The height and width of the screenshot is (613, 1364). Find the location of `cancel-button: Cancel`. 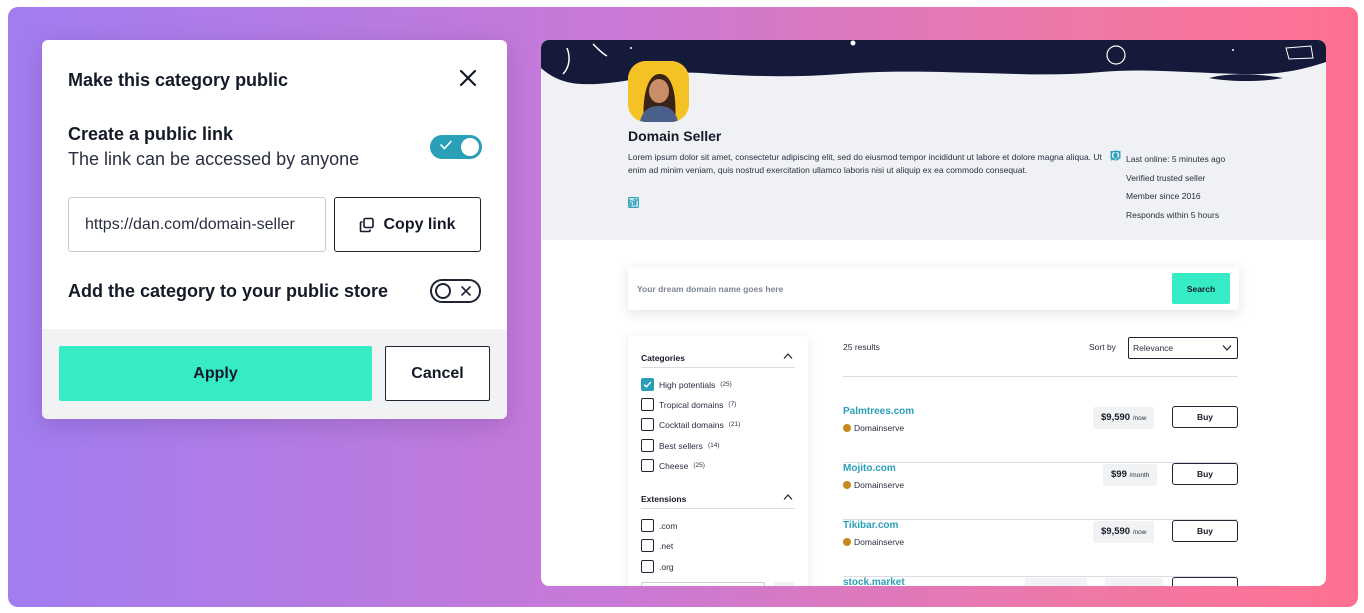

cancel-button: Cancel is located at coordinates (437, 373).